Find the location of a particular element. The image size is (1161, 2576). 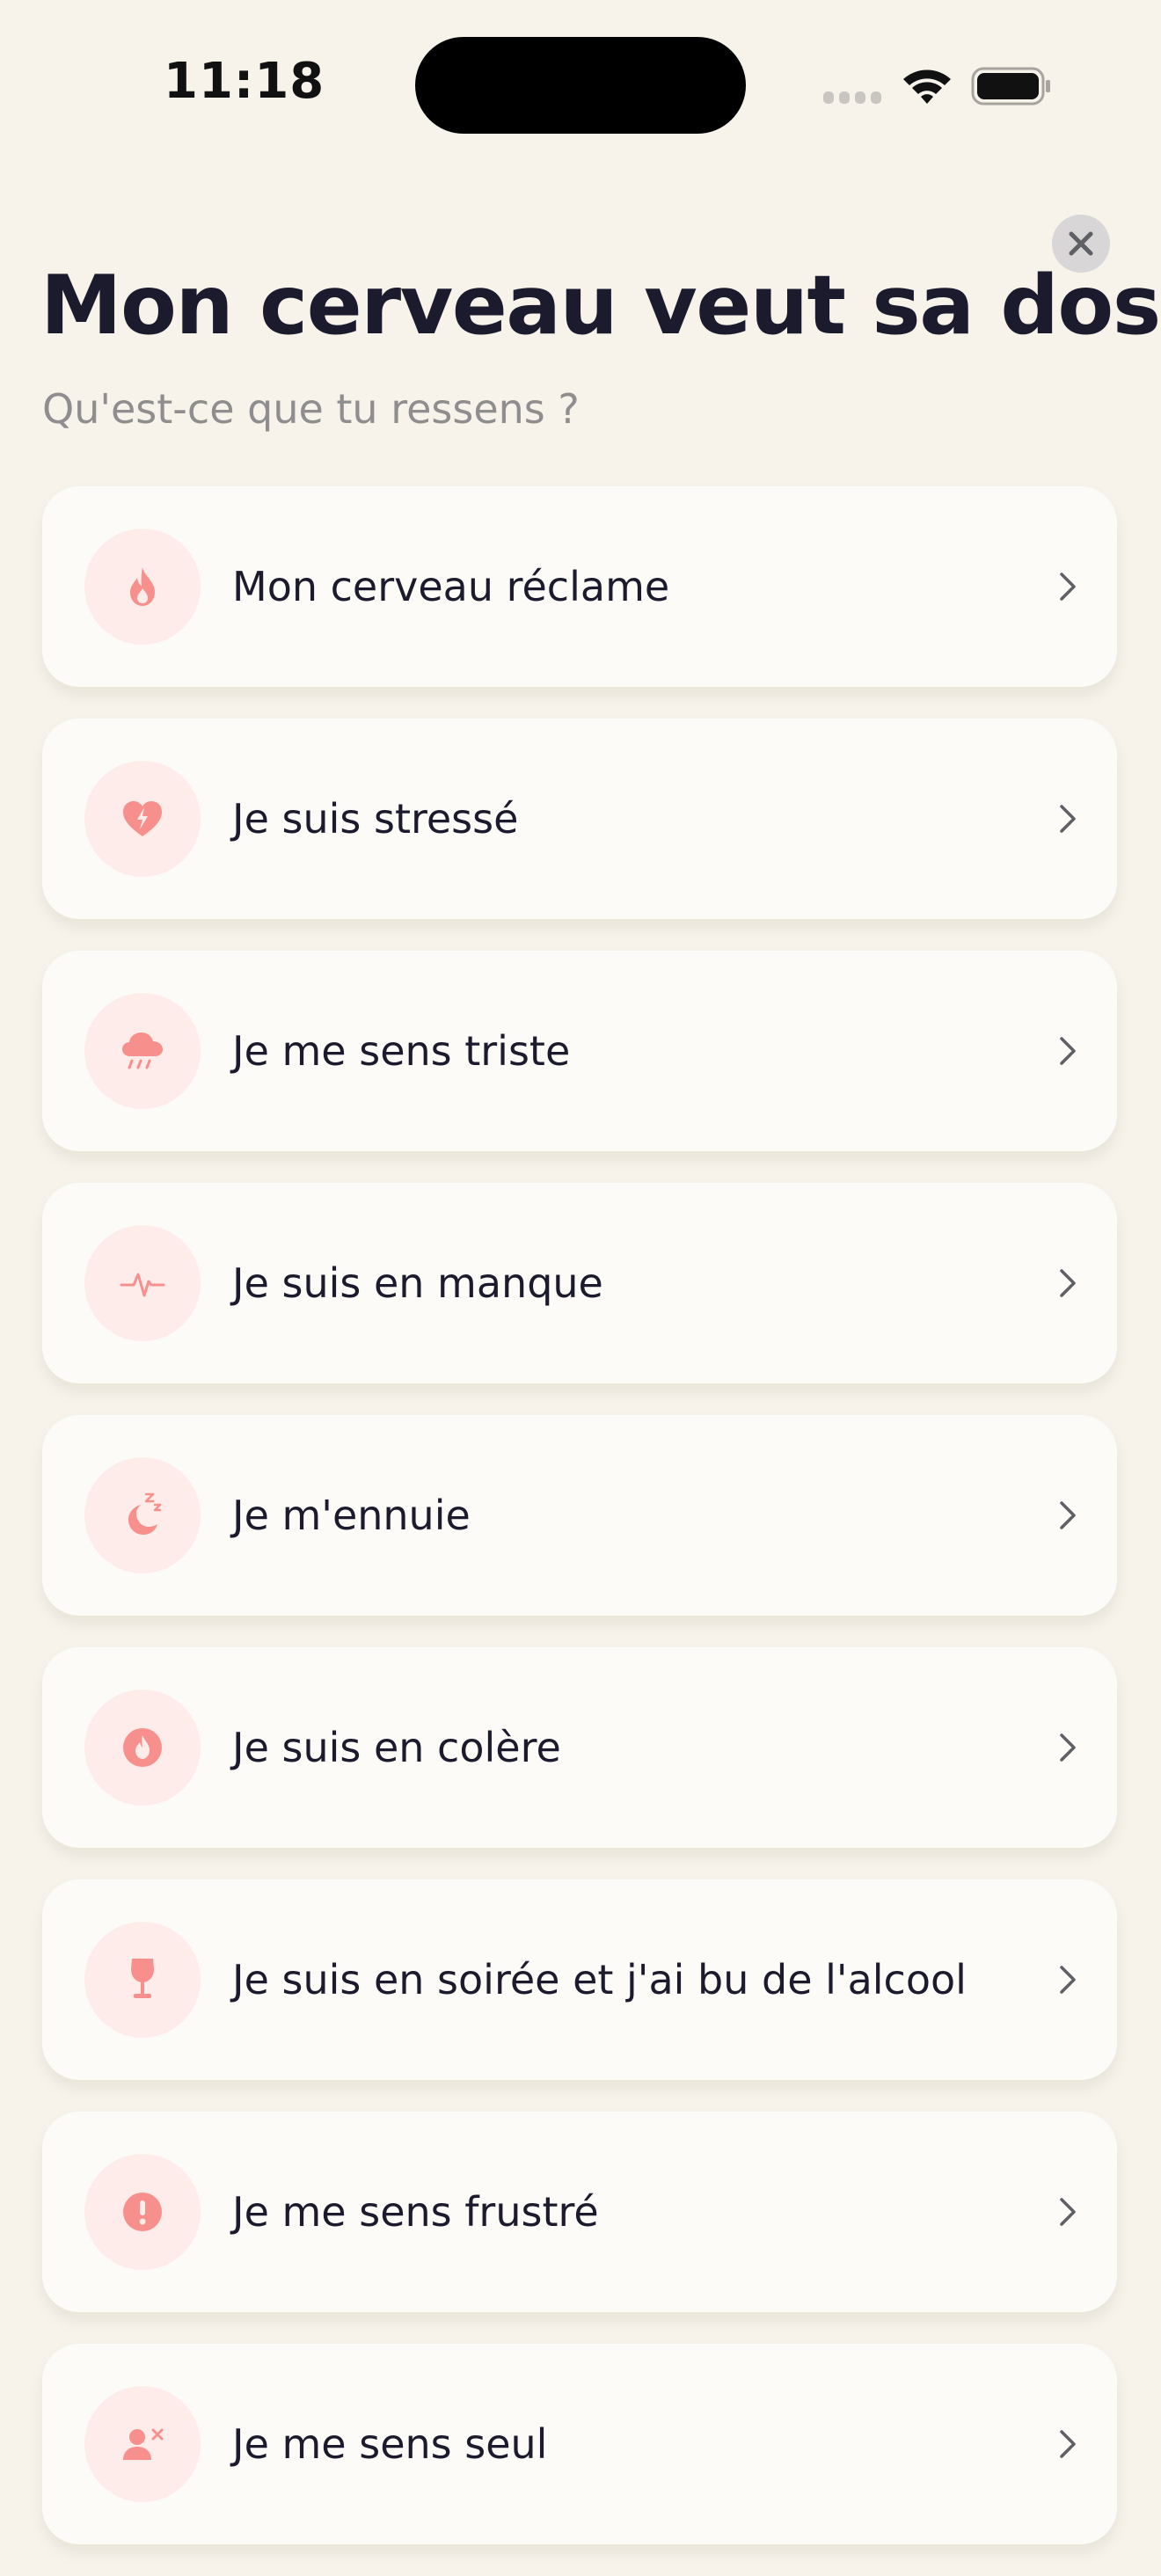

battery-icon is located at coordinates (1010, 86).